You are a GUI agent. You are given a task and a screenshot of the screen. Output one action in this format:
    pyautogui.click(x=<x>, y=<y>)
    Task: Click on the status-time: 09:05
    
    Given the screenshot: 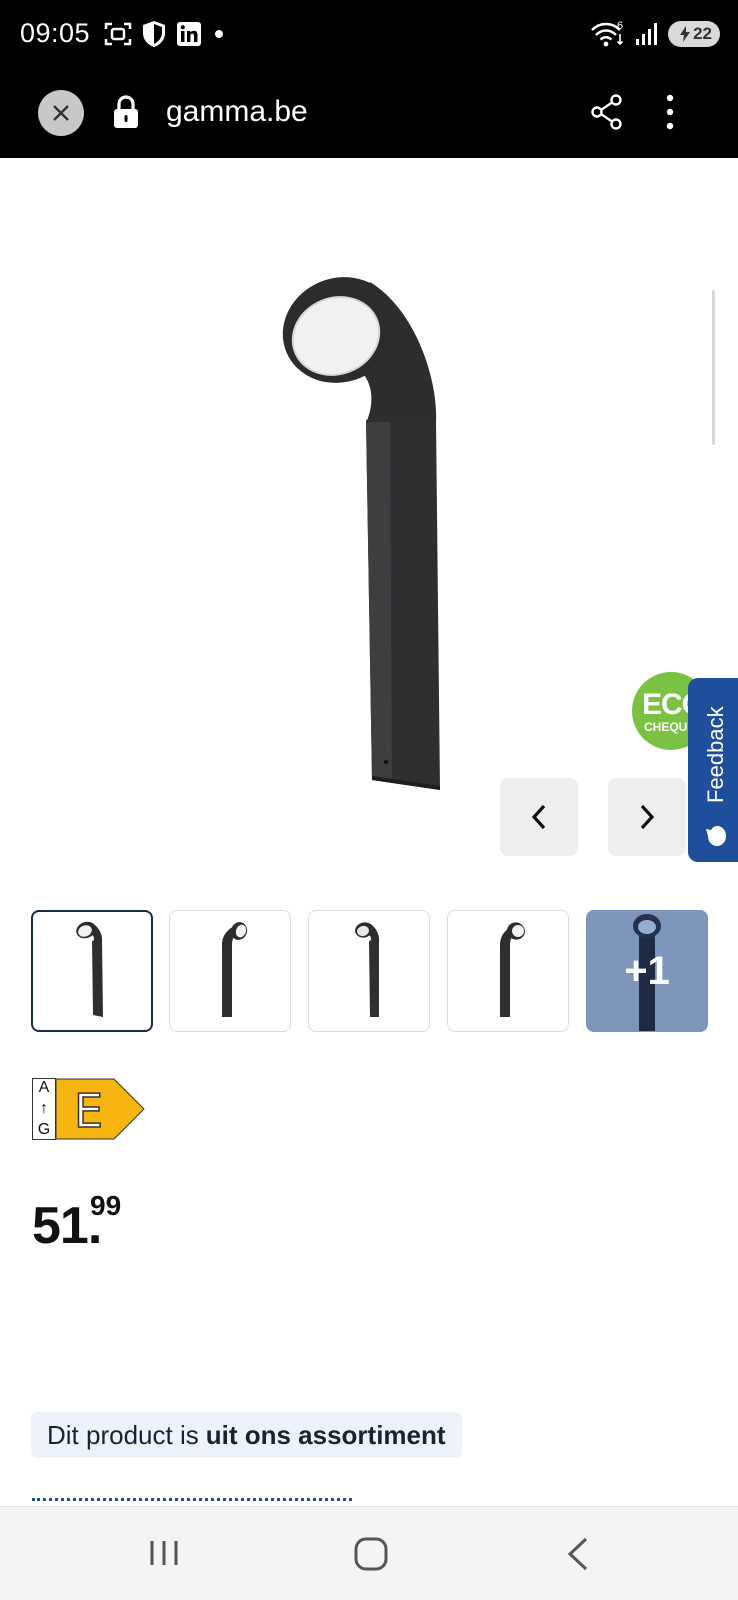 What is the action you would take?
    pyautogui.click(x=55, y=33)
    